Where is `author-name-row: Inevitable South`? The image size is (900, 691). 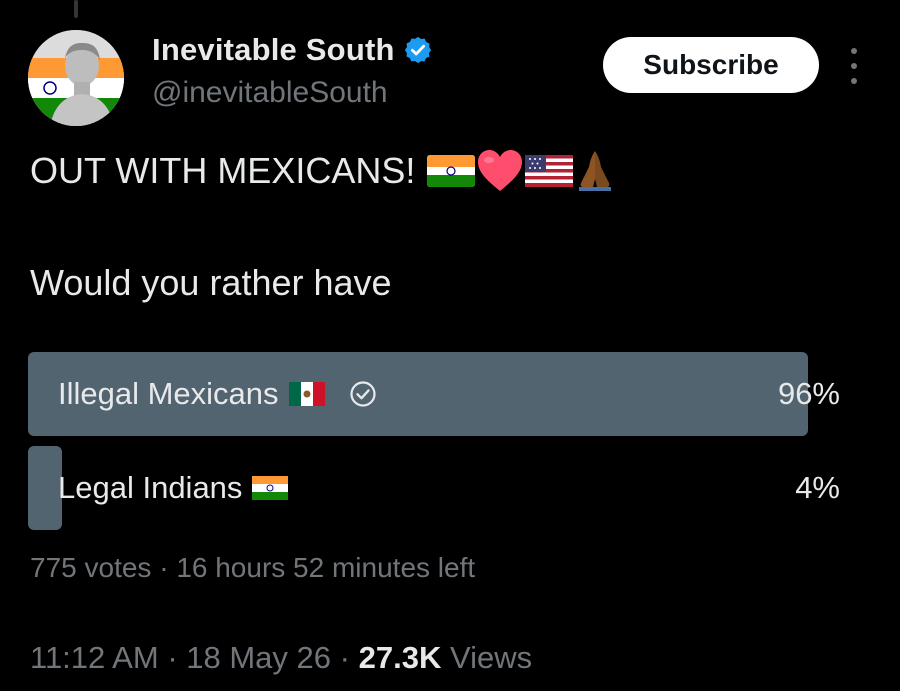
author-name-row: Inevitable South is located at coordinates (292, 50).